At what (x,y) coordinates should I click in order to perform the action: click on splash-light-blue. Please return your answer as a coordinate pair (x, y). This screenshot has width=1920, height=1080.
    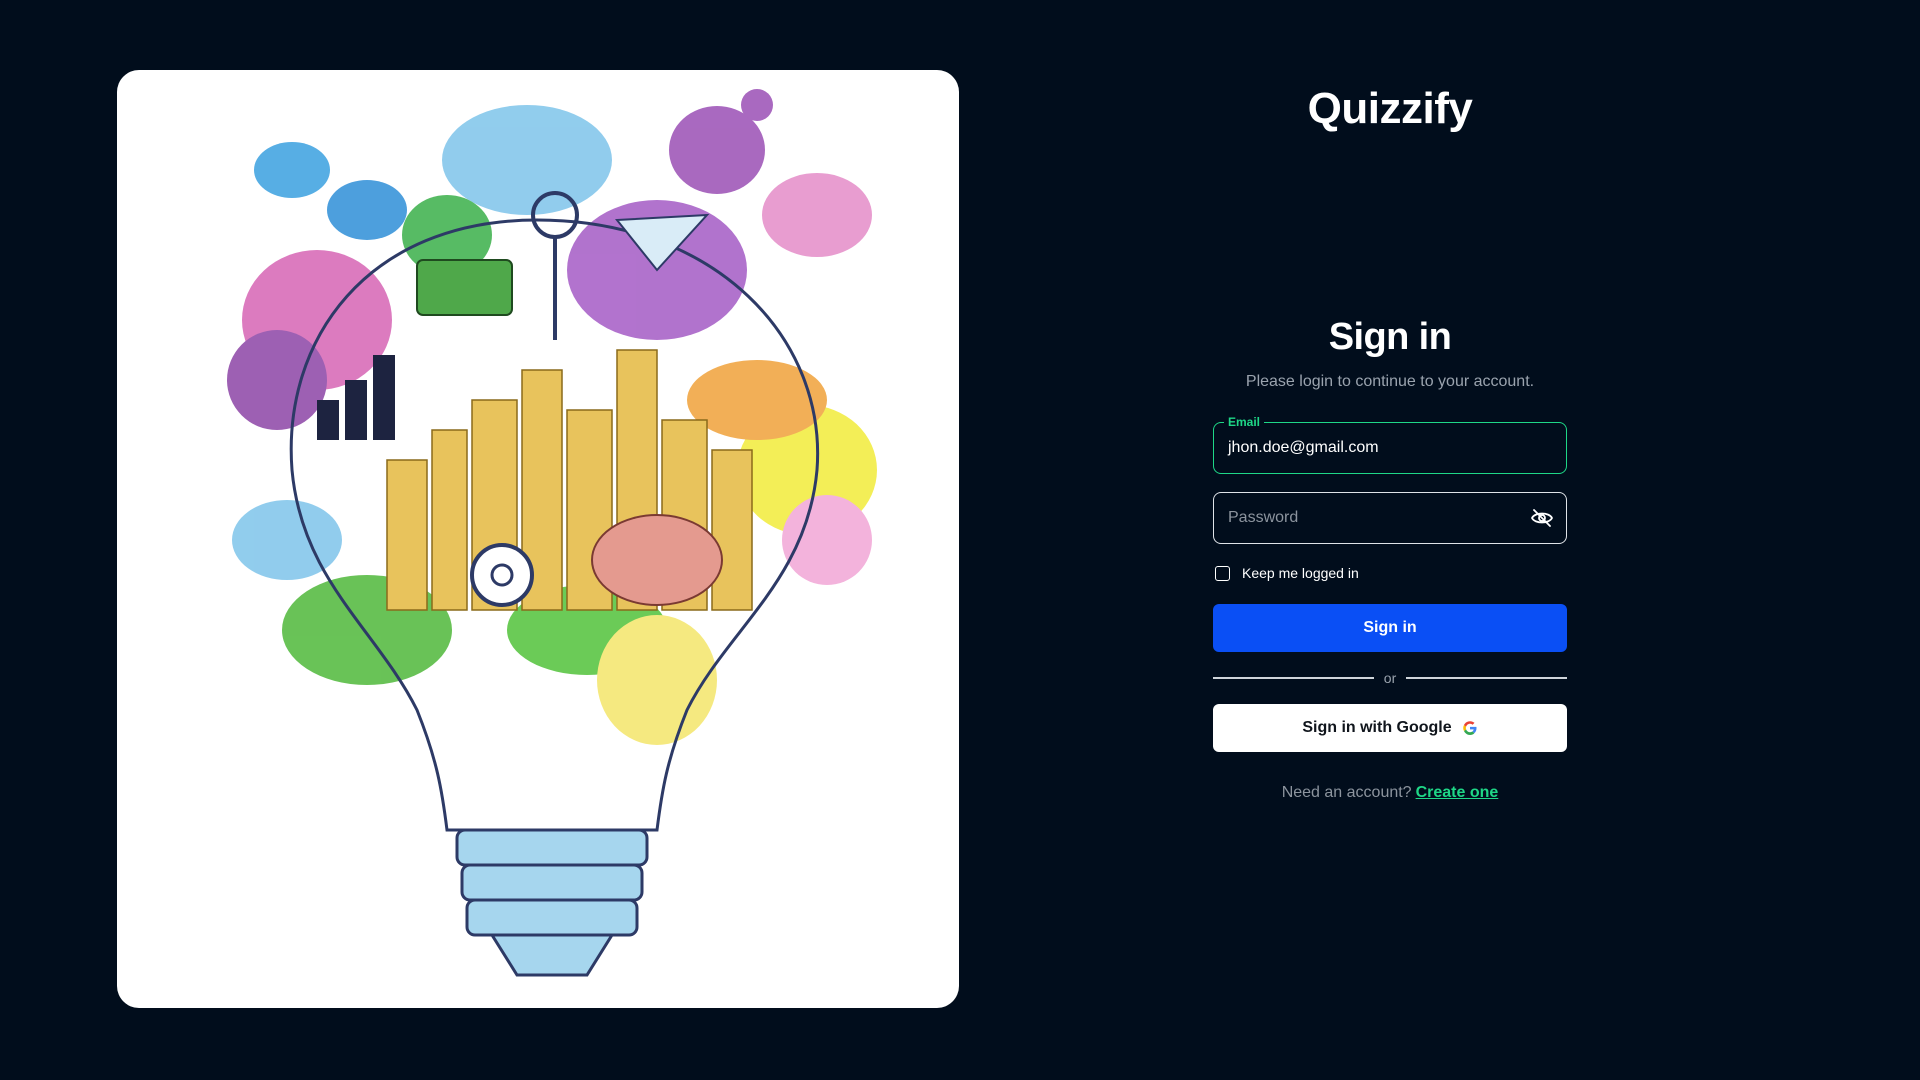
    Looking at the image, I should click on (527, 160).